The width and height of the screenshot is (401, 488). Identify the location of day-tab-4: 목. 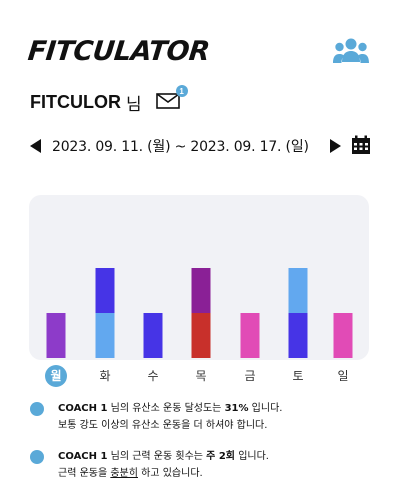
(201, 376).